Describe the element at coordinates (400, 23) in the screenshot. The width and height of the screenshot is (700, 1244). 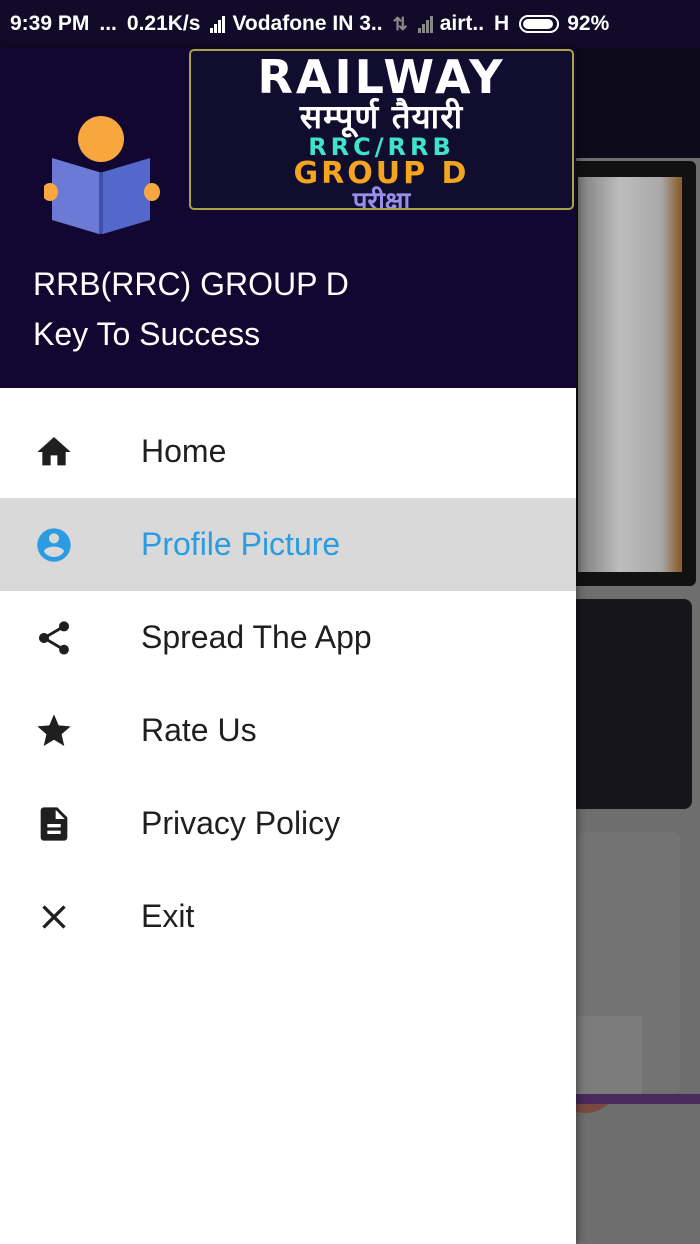
I see `data-transfer-icon: ⇅` at that location.